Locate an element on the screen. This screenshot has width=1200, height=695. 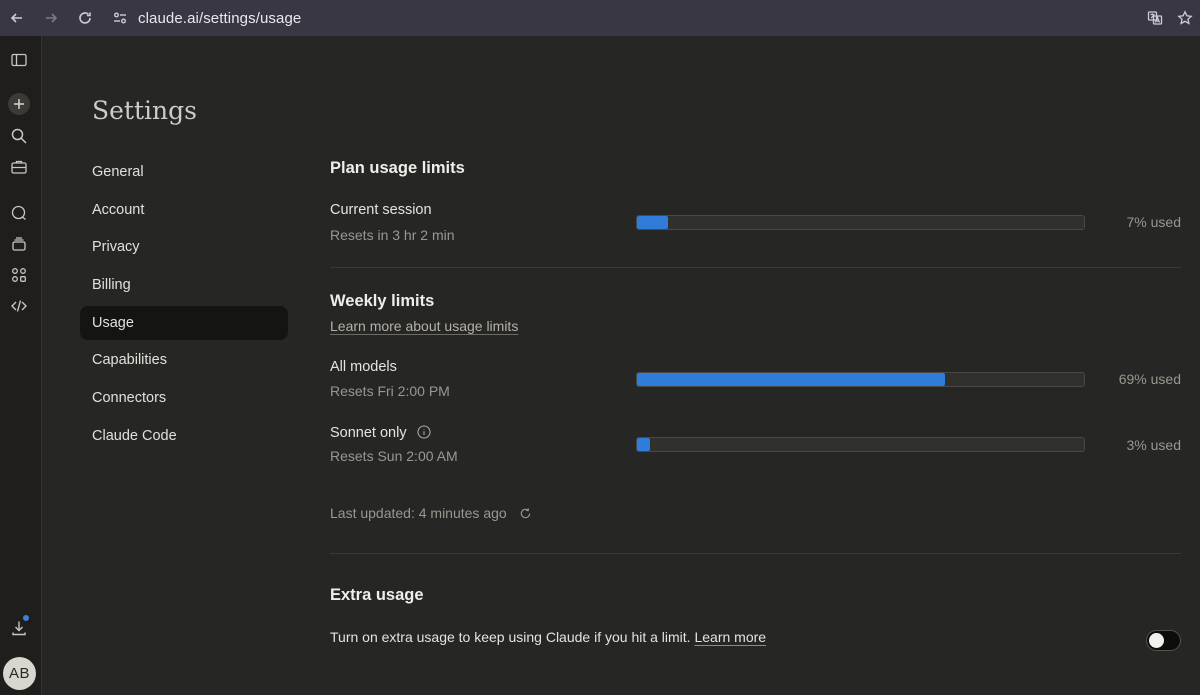
briefcase-icon is located at coordinates (19, 167).